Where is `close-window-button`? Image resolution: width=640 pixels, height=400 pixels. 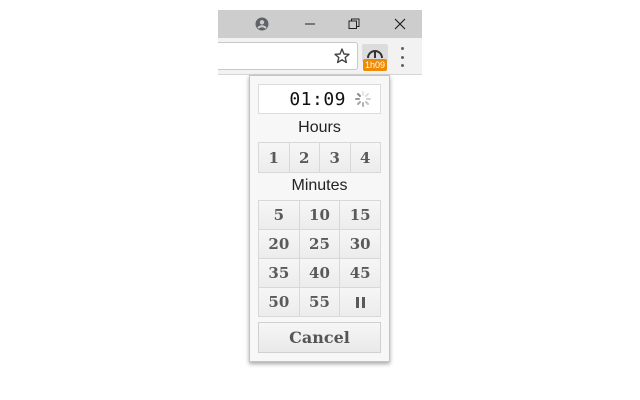 close-window-button is located at coordinates (400, 24).